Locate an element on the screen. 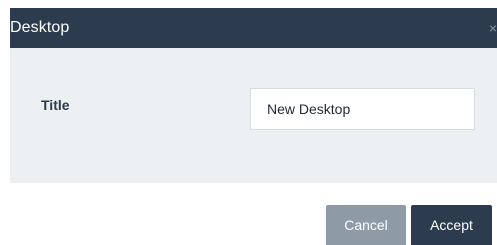  close-icon: × is located at coordinates (491, 28).